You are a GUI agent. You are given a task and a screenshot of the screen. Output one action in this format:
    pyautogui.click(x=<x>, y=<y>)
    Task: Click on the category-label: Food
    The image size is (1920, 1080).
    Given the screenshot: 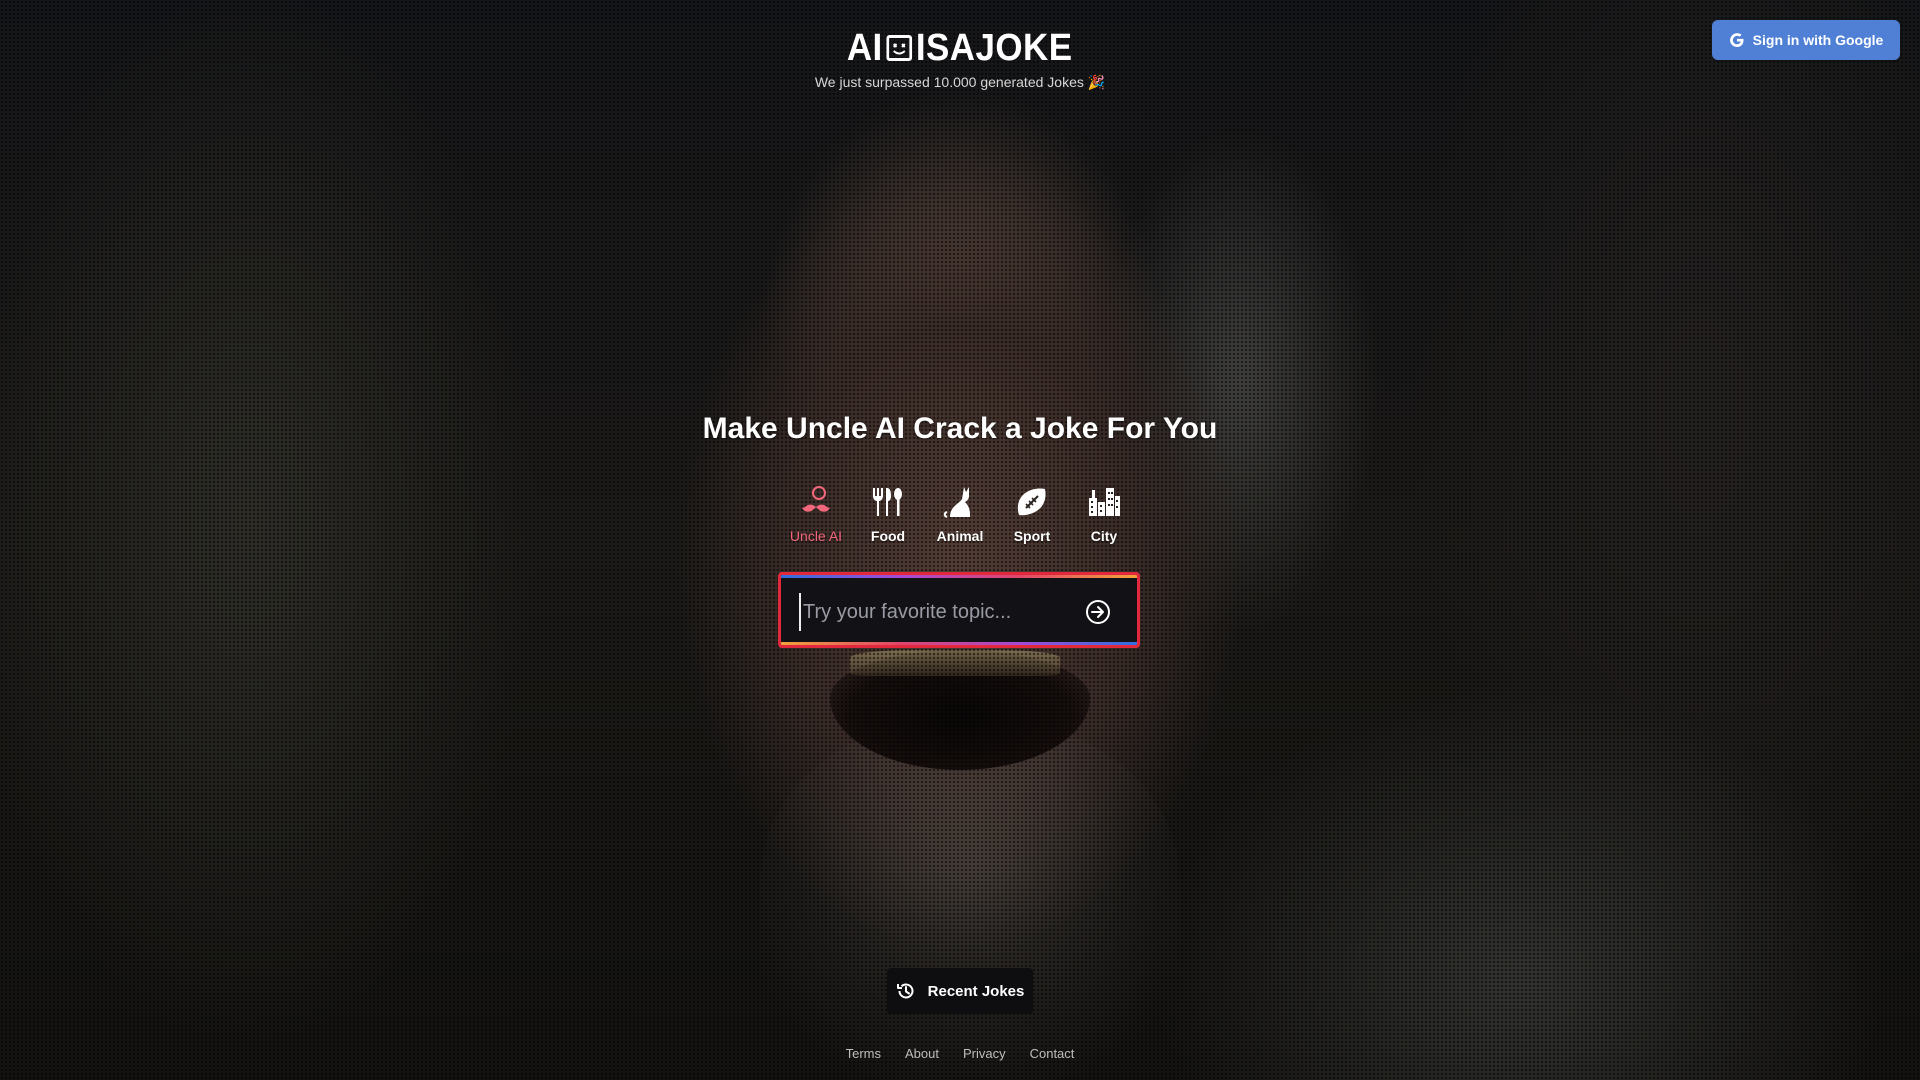 What is the action you would take?
    pyautogui.click(x=888, y=536)
    